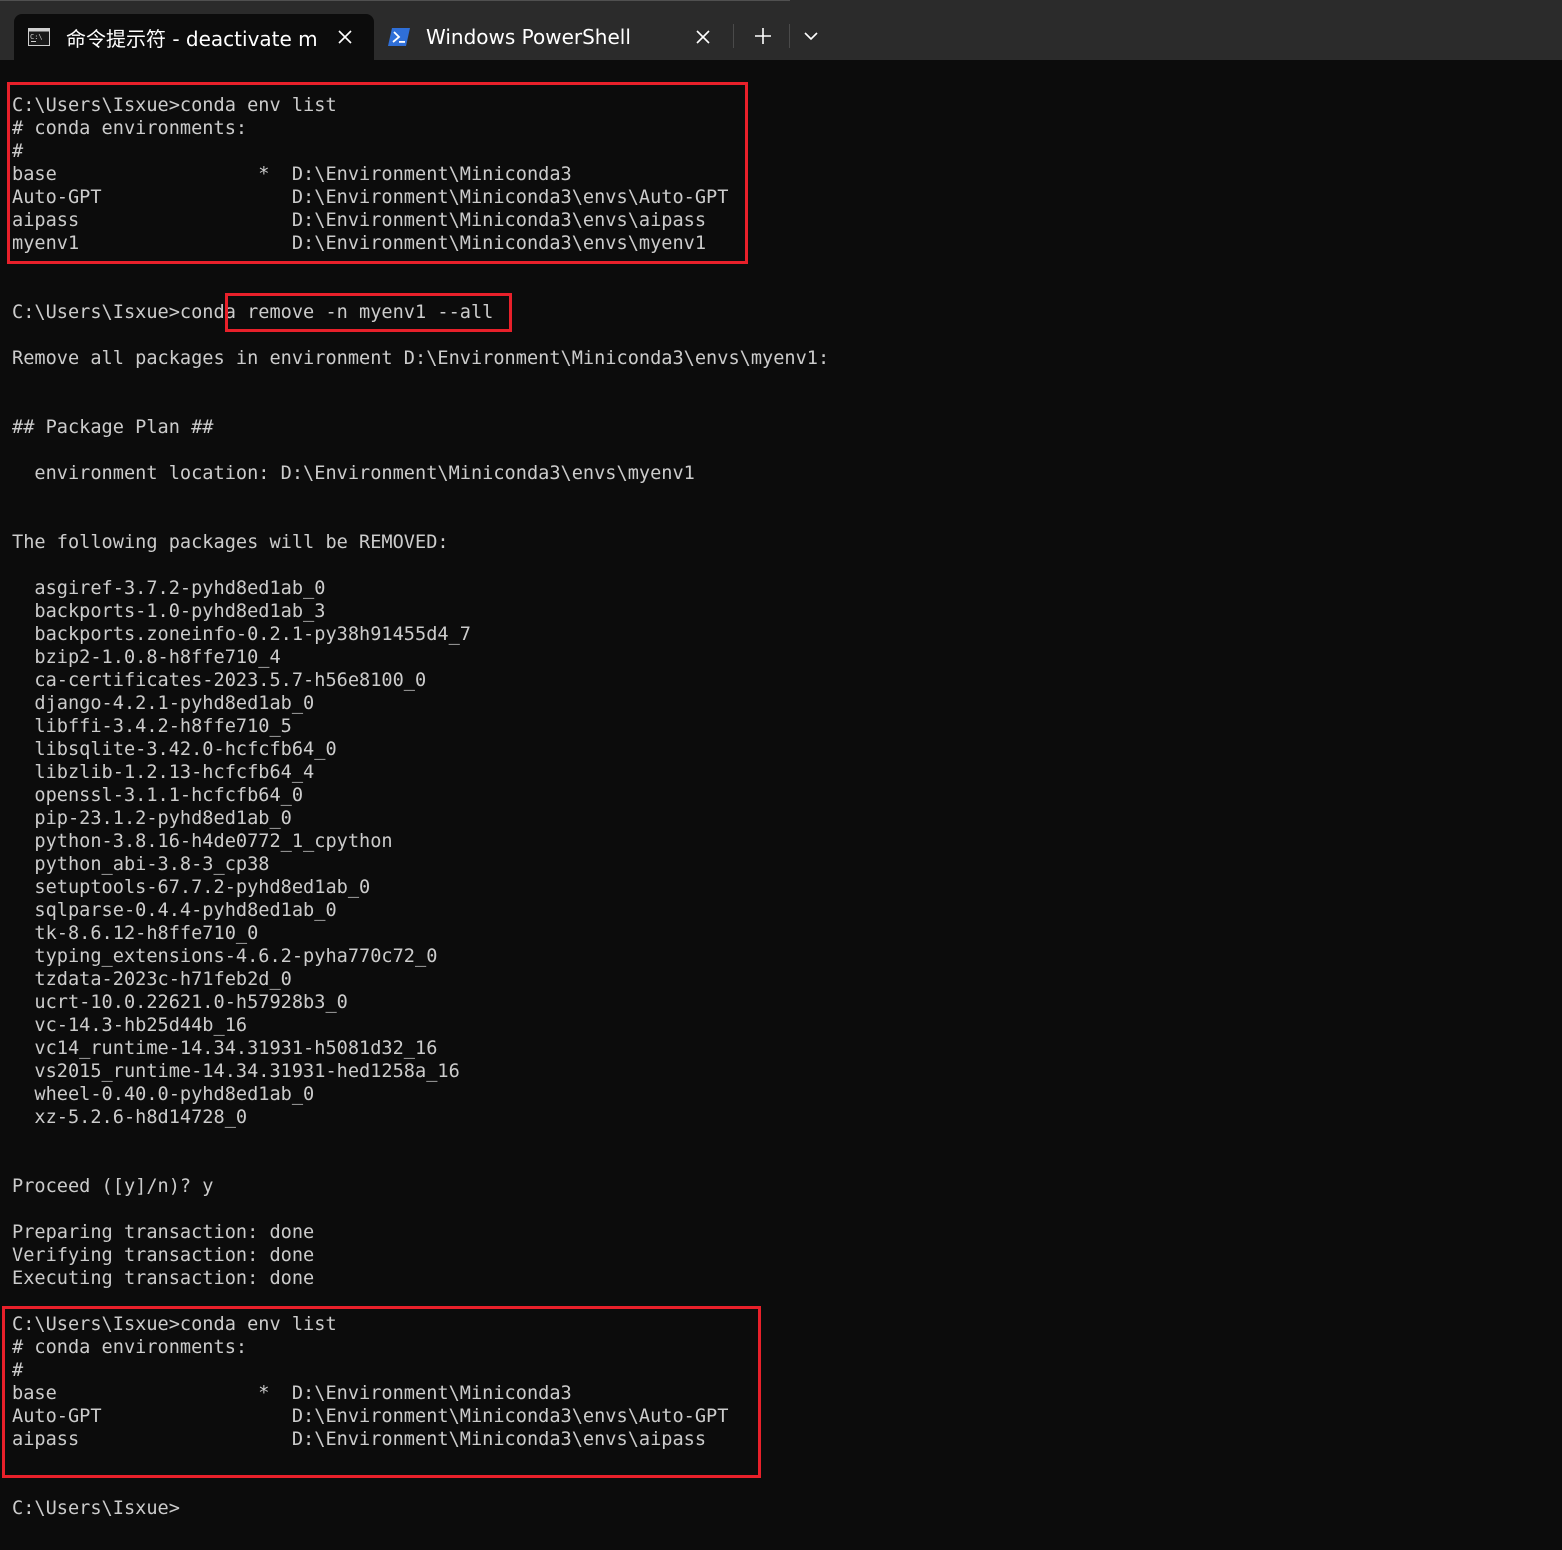  Describe the element at coordinates (146, 657) in the screenshot. I see `terminal-line: bzip2-1.0.8-h8ffe710_4` at that location.